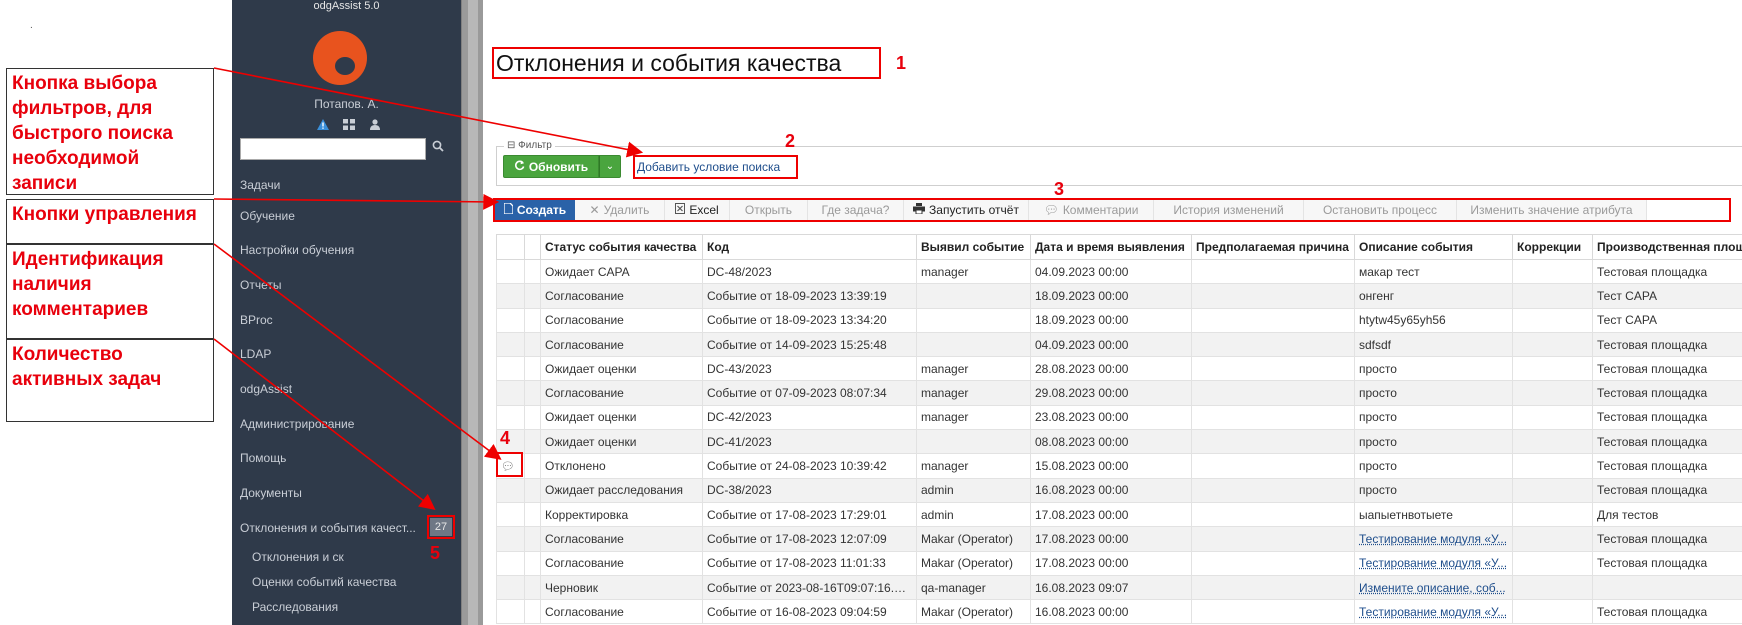 This screenshot has width=1742, height=625. I want to click on sidebar-item-training: Обучение, so click(267, 216).